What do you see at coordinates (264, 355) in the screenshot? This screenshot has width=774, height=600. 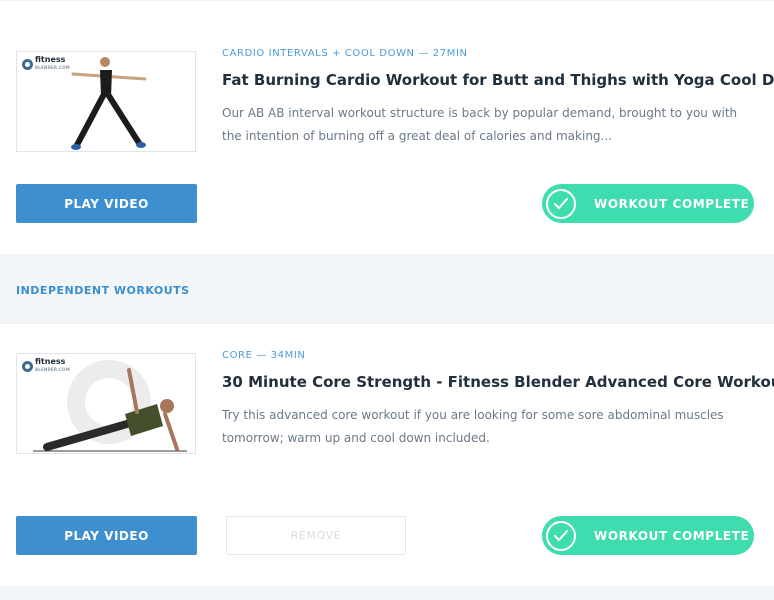 I see `workout-meta: CORE — 34MIN` at bounding box center [264, 355].